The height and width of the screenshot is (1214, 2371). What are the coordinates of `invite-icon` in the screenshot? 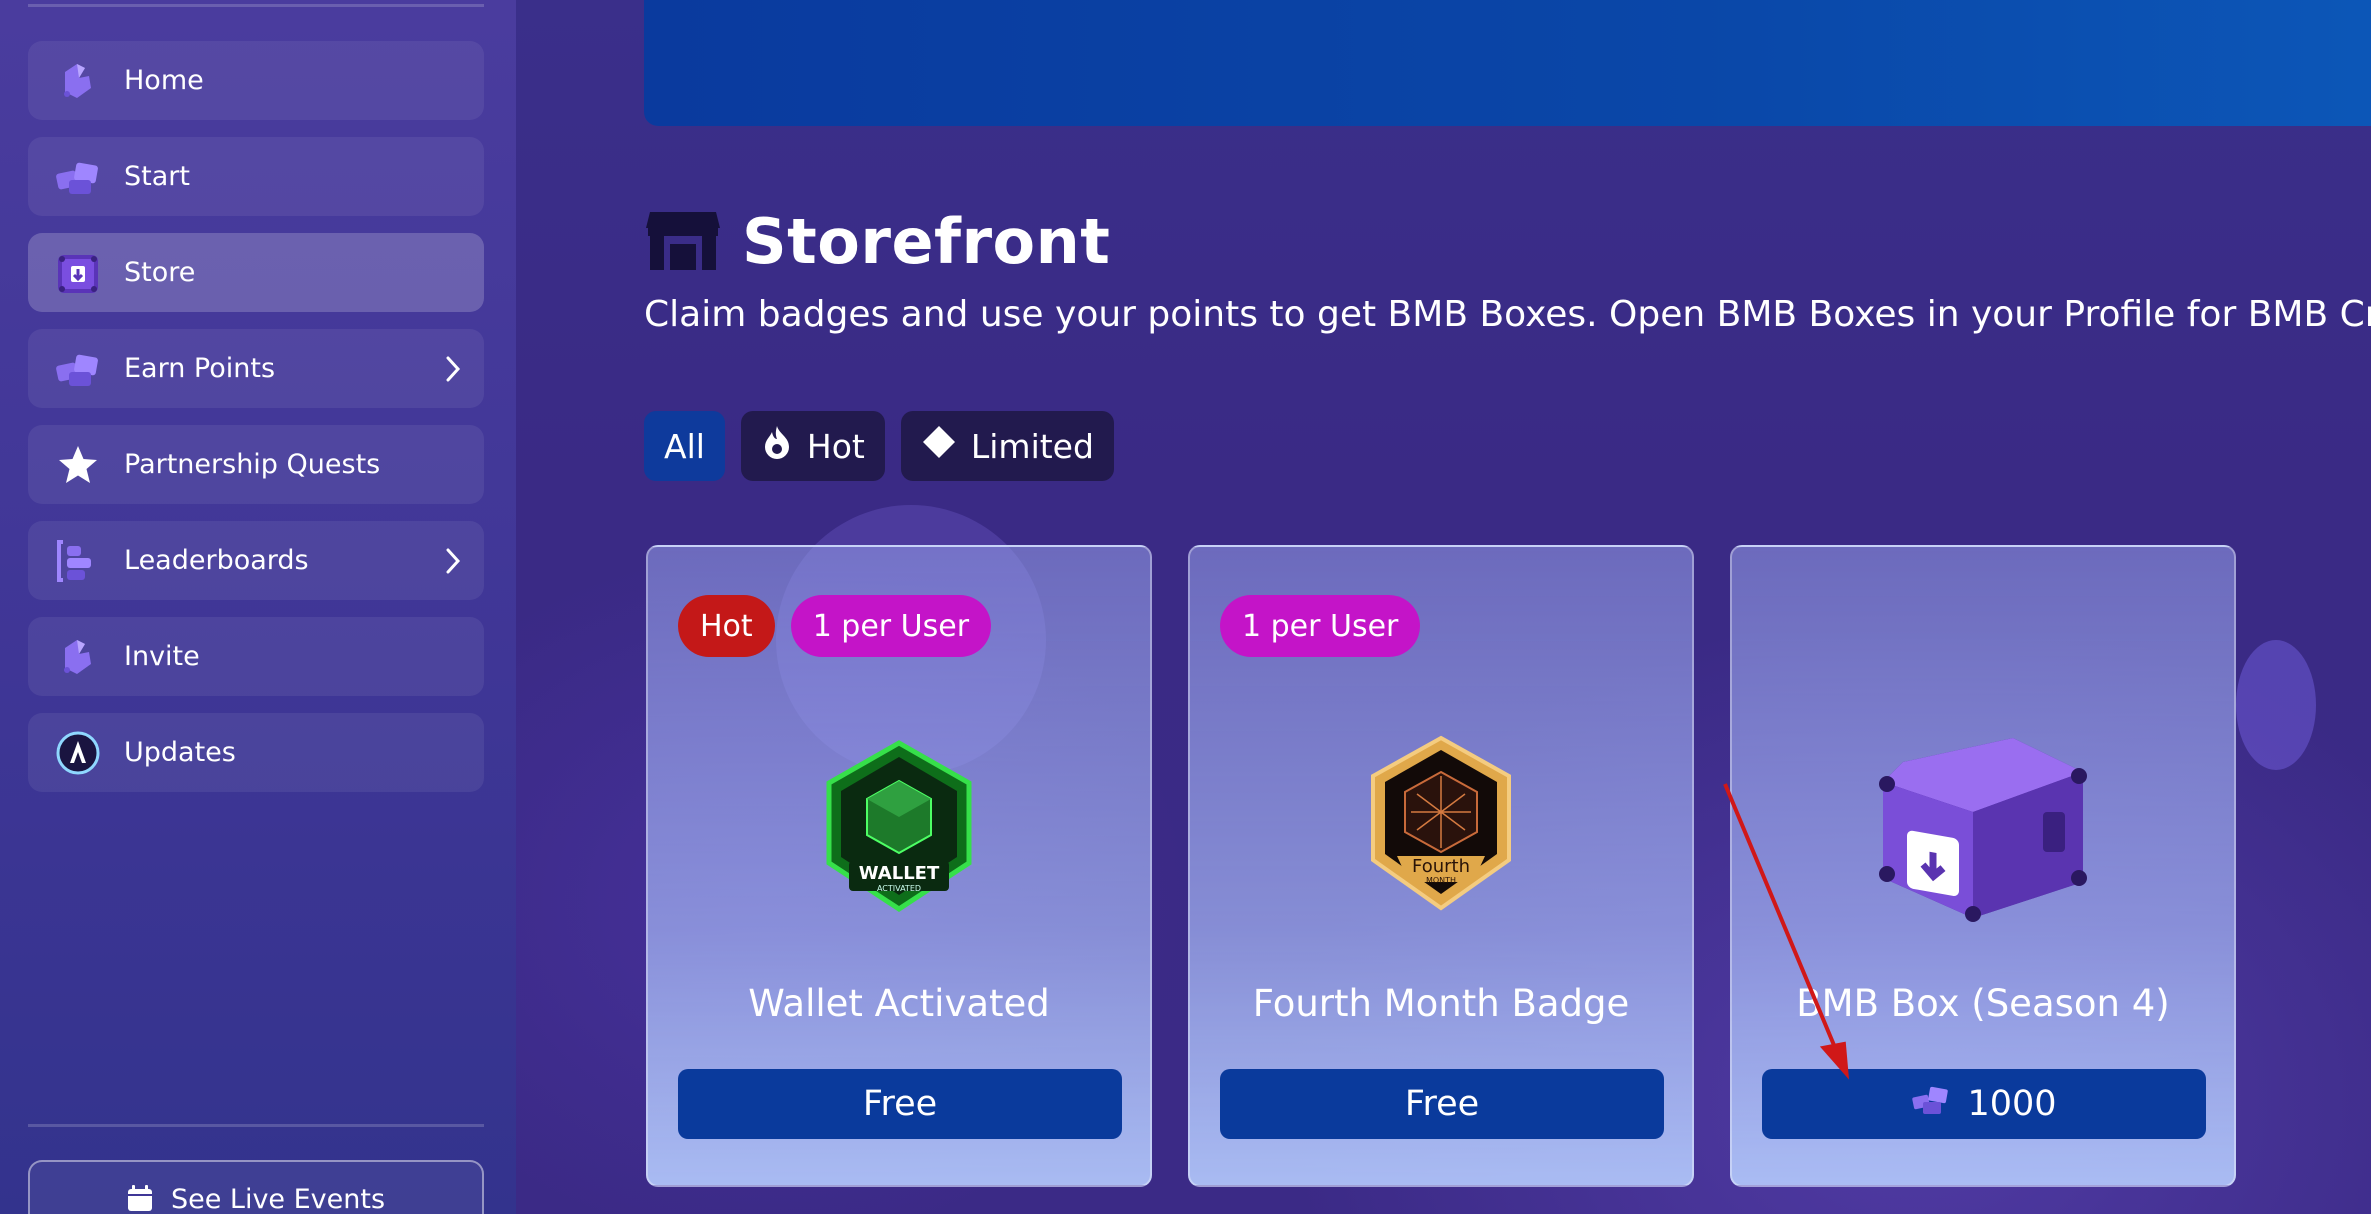 It's located at (78, 657).